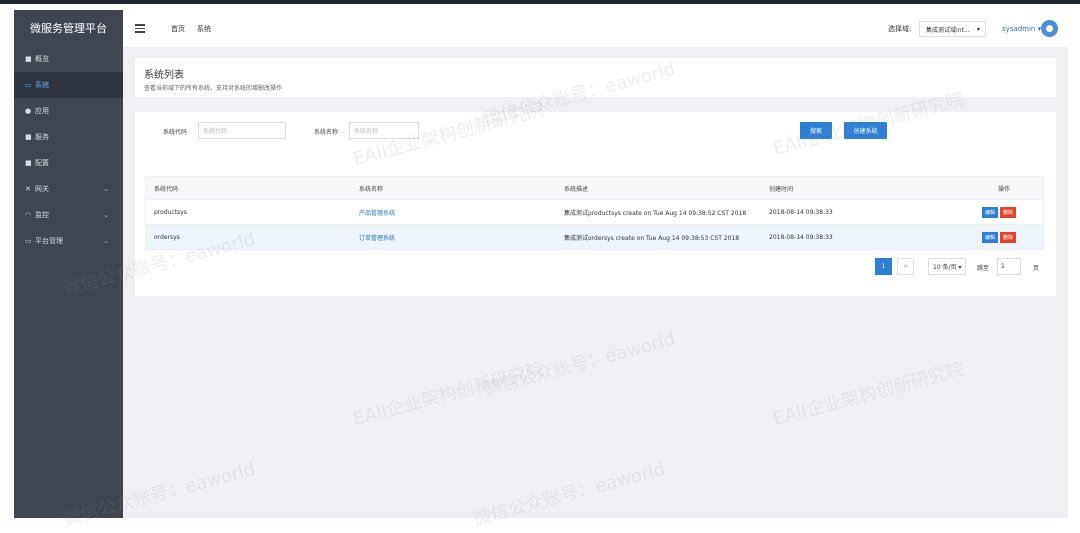 This screenshot has width=1080, height=533. I want to click on header: 首页 系统 选择域: 集成测试域int... ▾ sysadmin ▾ ●, so click(595, 28).